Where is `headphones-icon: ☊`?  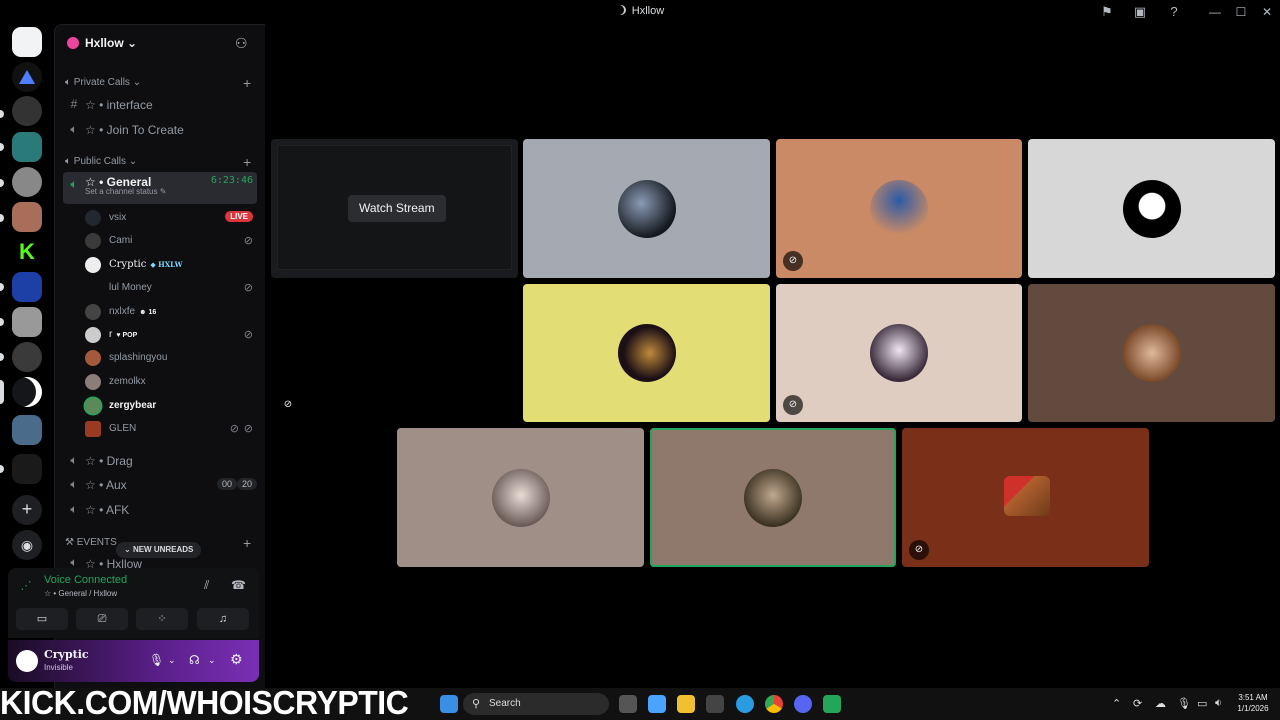
headphones-icon: ☊ is located at coordinates (194, 660).